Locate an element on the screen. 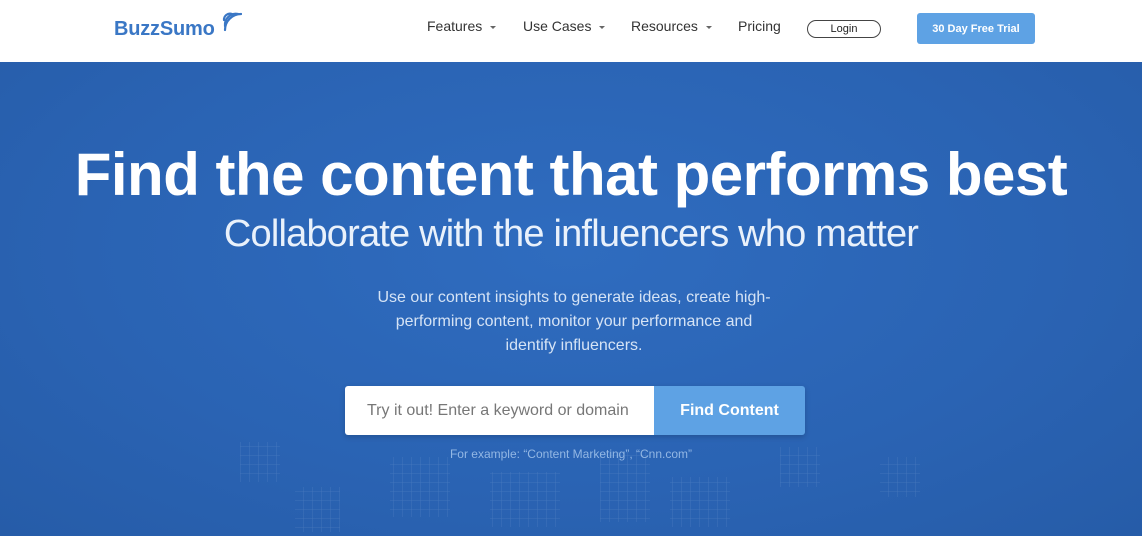  nav-features-label: Features is located at coordinates (455, 26).